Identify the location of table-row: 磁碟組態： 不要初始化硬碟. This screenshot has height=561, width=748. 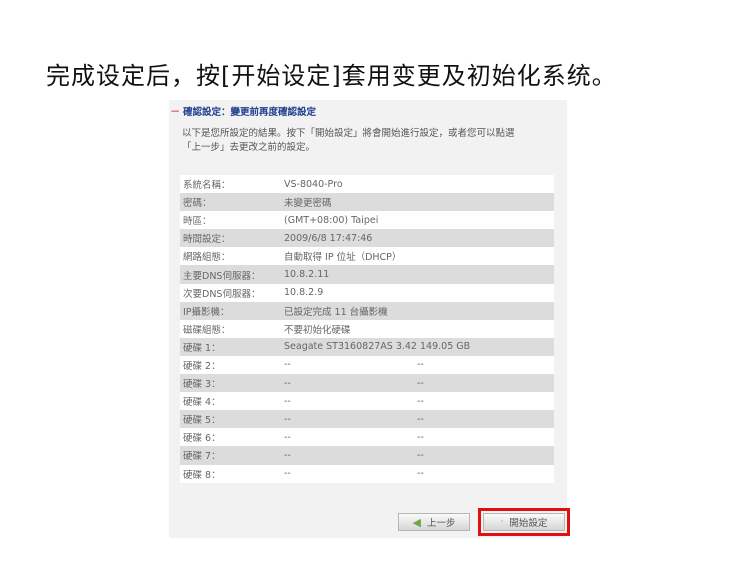
(367, 328).